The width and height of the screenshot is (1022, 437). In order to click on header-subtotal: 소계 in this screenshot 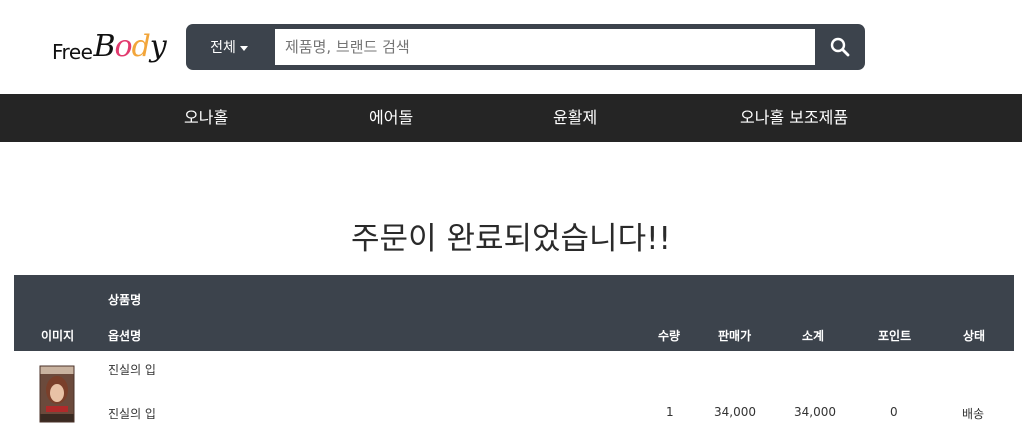, I will do `click(813, 336)`.